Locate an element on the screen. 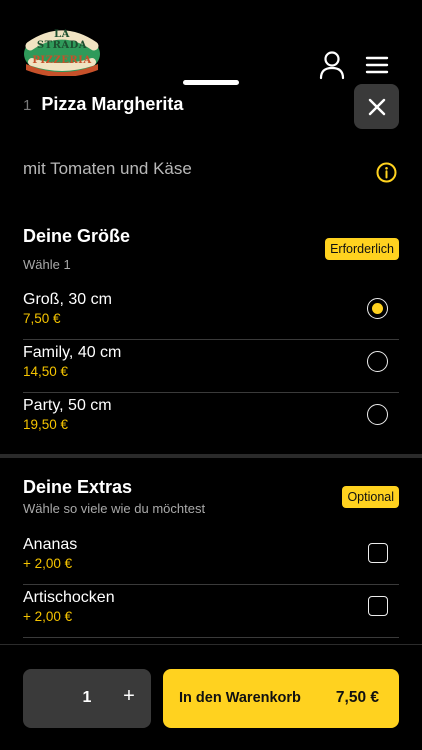  bottom-action-bar: 1 + In den Warenkorb 7,50 € is located at coordinates (211, 697).